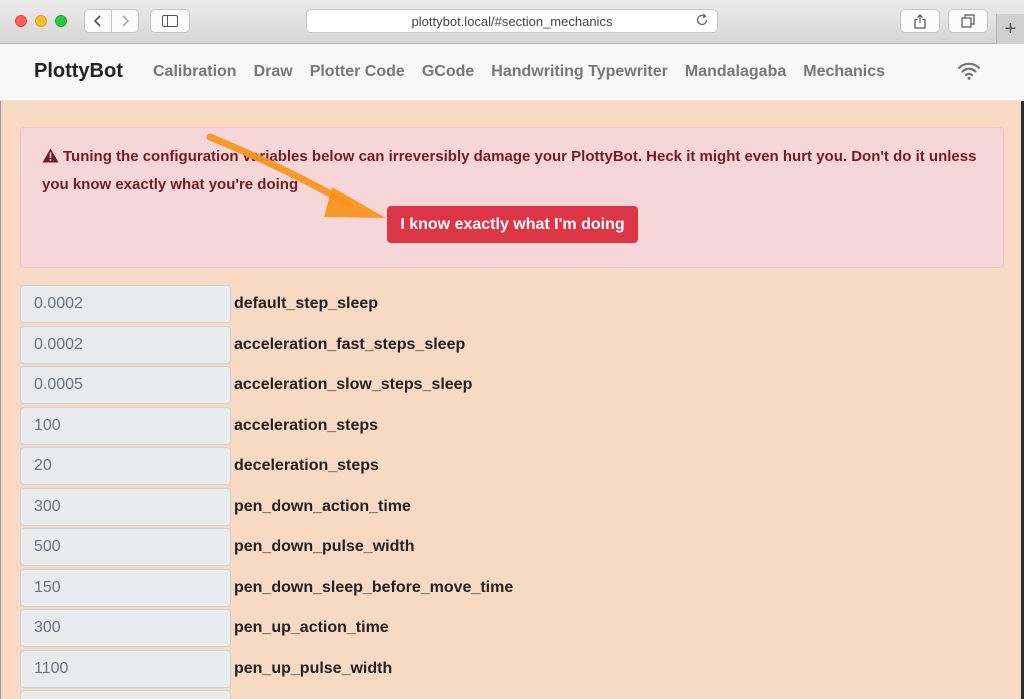 The height and width of the screenshot is (699, 1024). I want to click on back-button, so click(98, 21).